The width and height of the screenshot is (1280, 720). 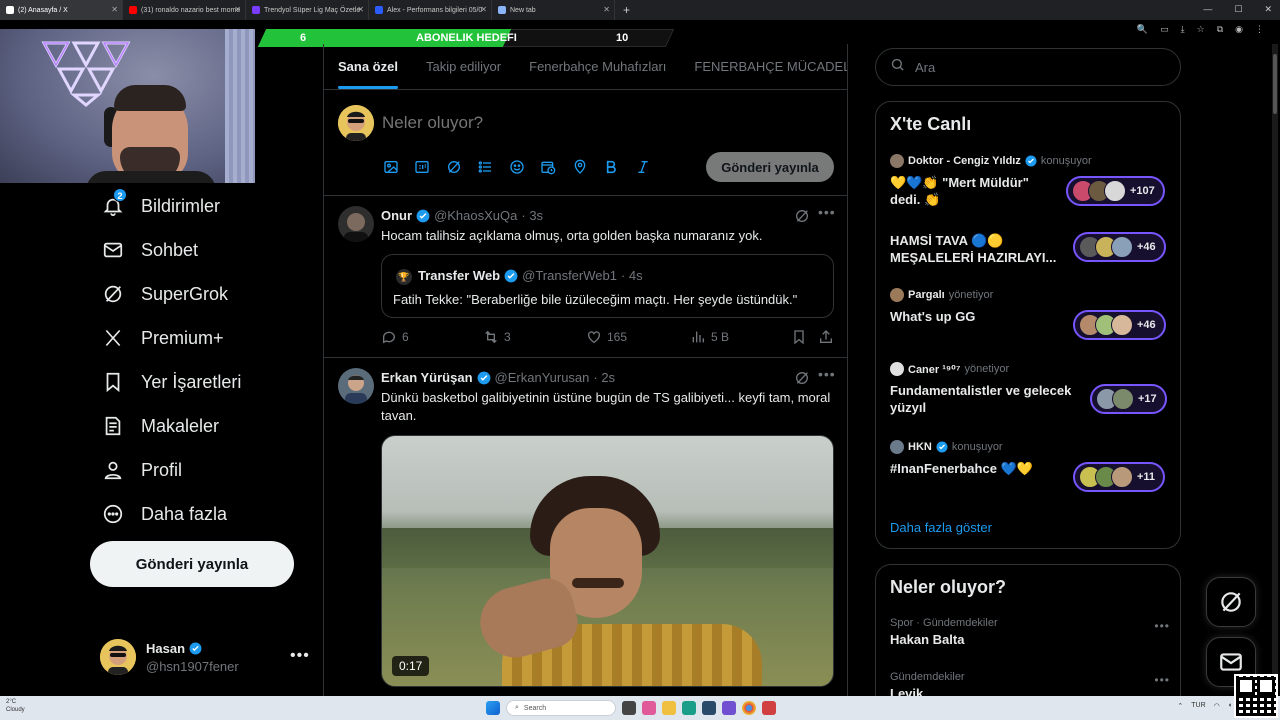 I want to click on repost-button: 3, so click(x=497, y=337).